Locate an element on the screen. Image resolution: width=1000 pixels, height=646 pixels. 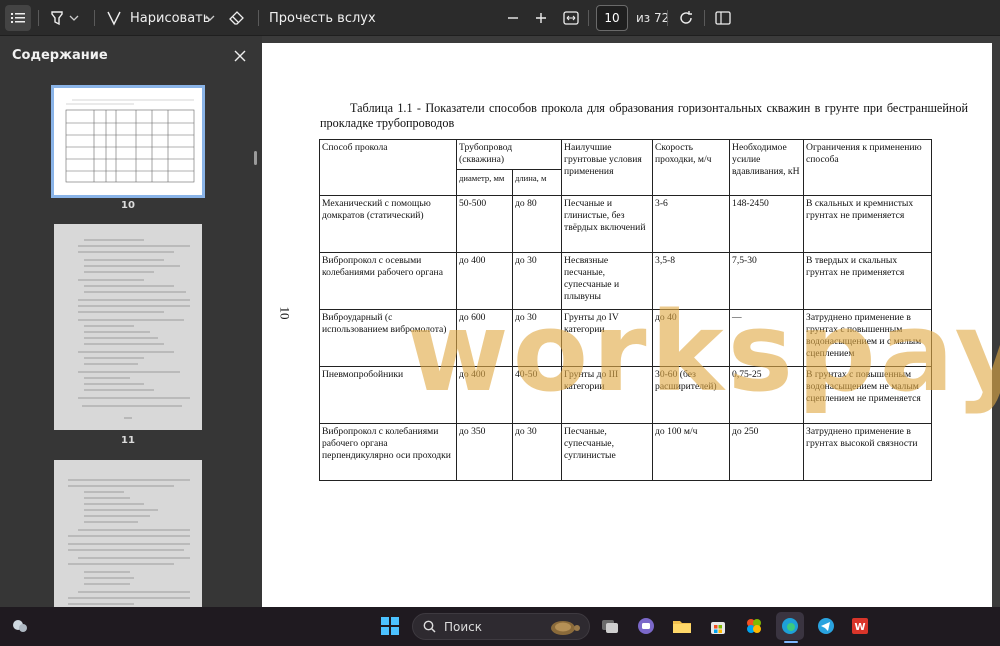
edge-icon is located at coordinates (790, 626).